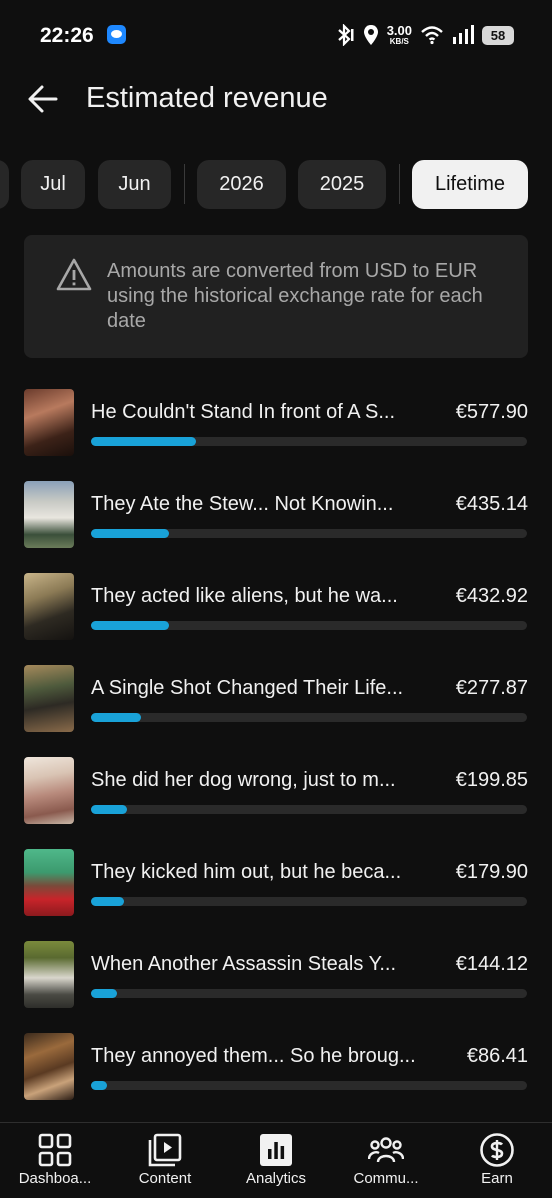  Describe the element at coordinates (165, 1178) in the screenshot. I see `nav-label: Content` at that location.